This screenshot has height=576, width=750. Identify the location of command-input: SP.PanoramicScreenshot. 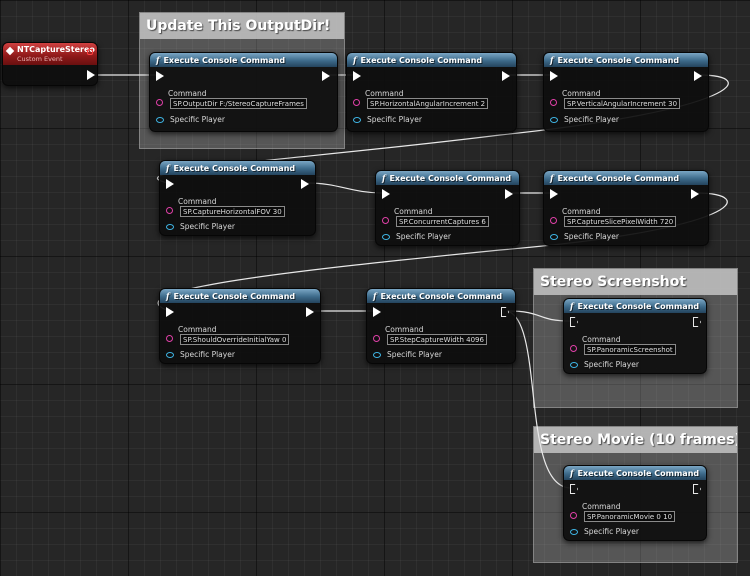
(630, 349).